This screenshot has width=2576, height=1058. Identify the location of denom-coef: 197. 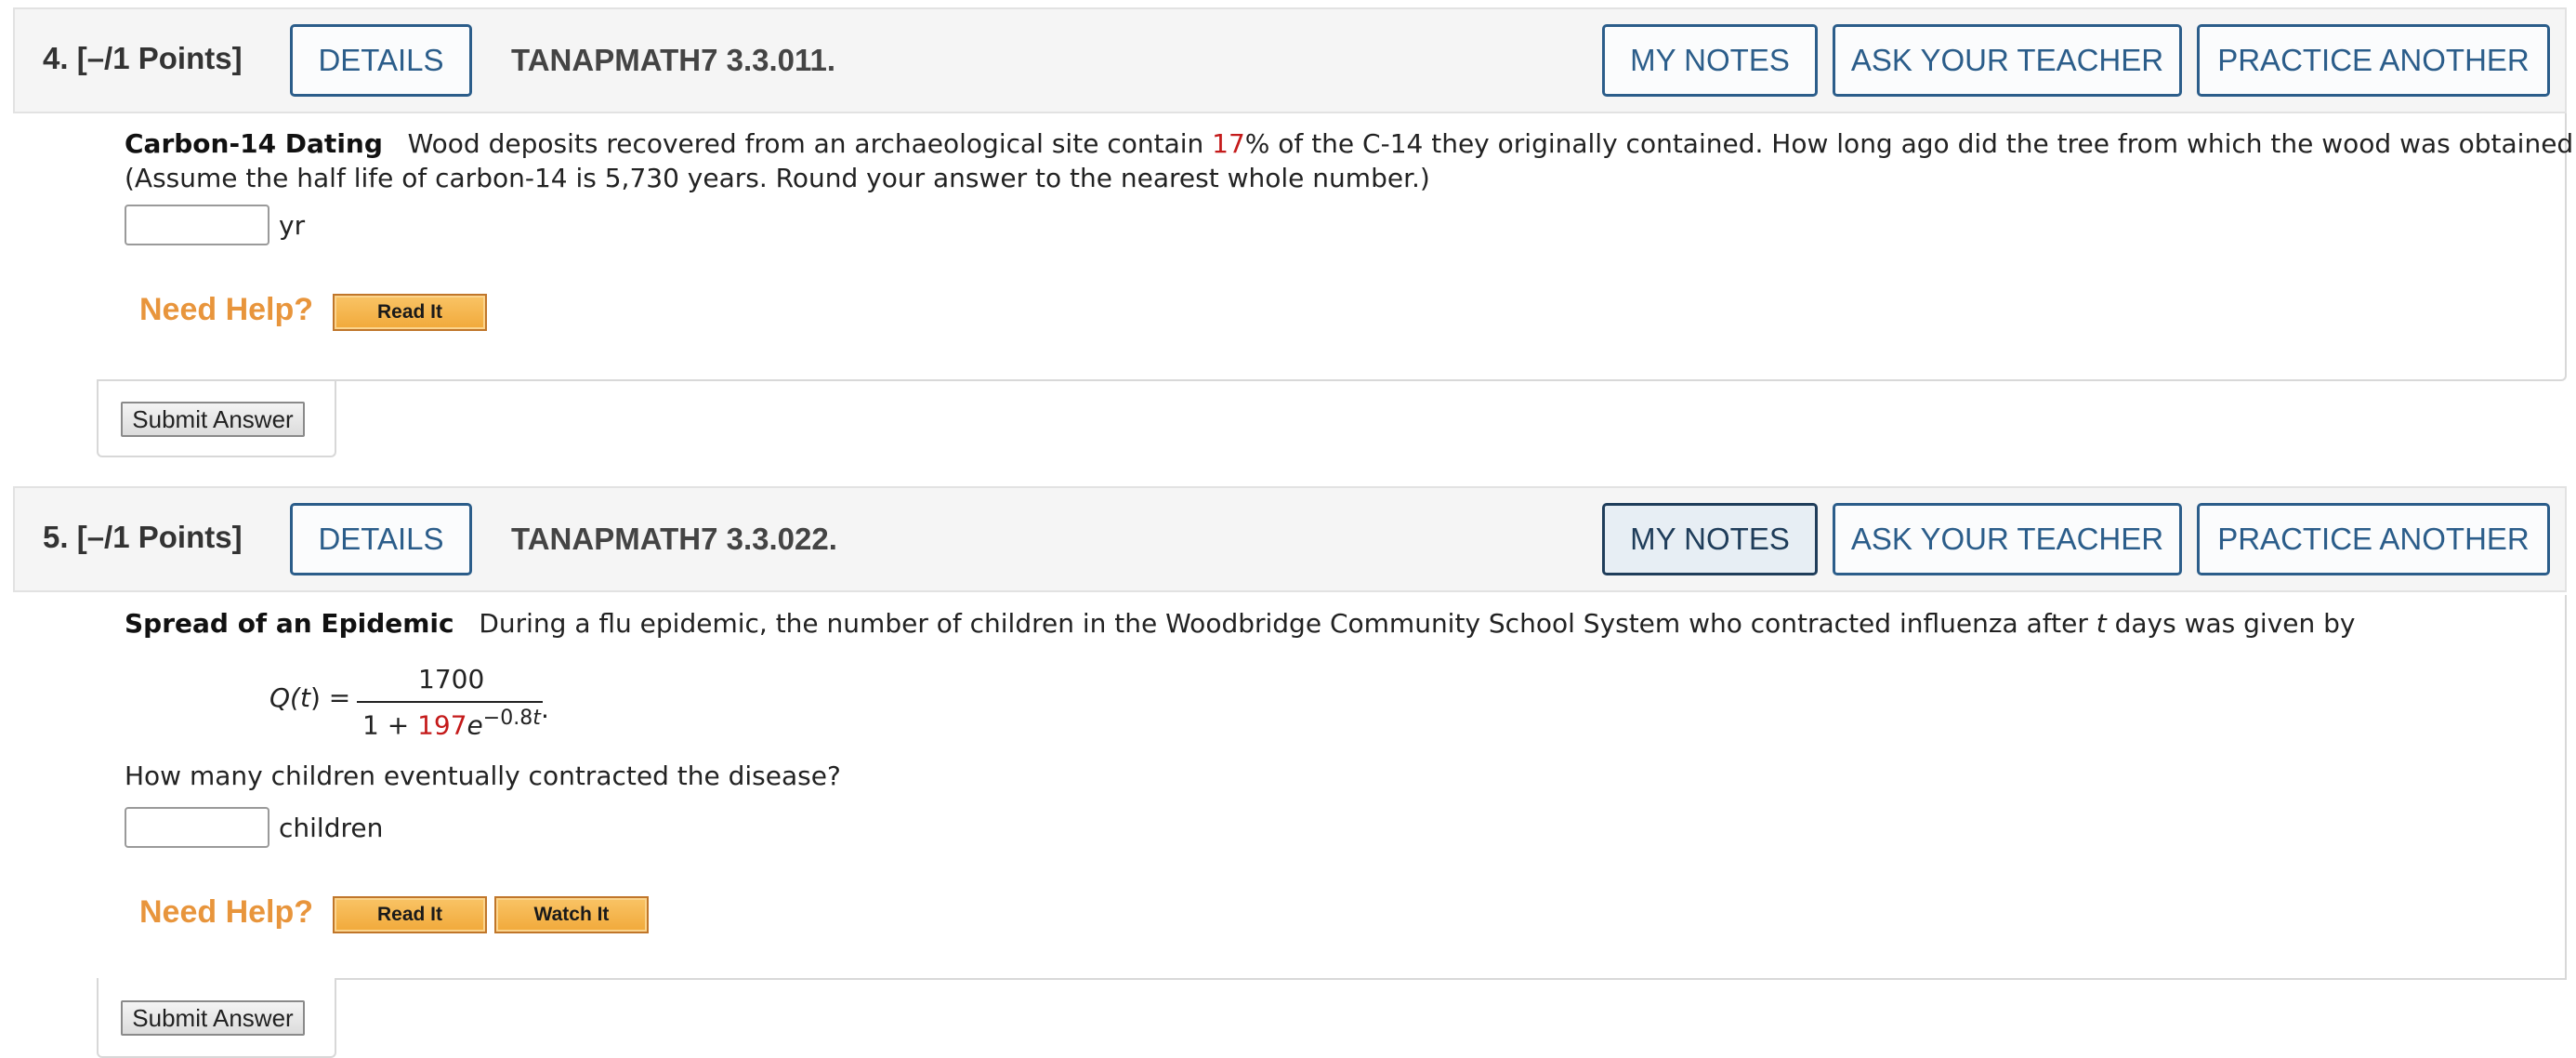
(442, 725).